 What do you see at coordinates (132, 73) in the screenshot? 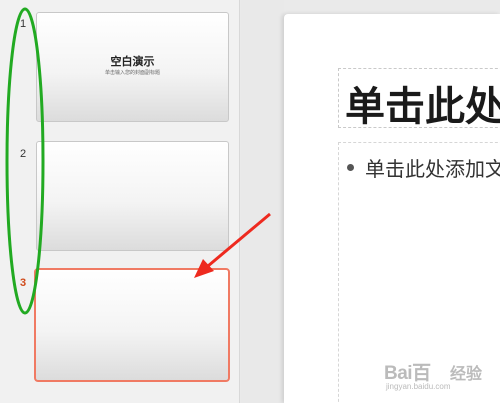
I see `thumbnail-subtitle: 单击输入您的封面副标题` at bounding box center [132, 73].